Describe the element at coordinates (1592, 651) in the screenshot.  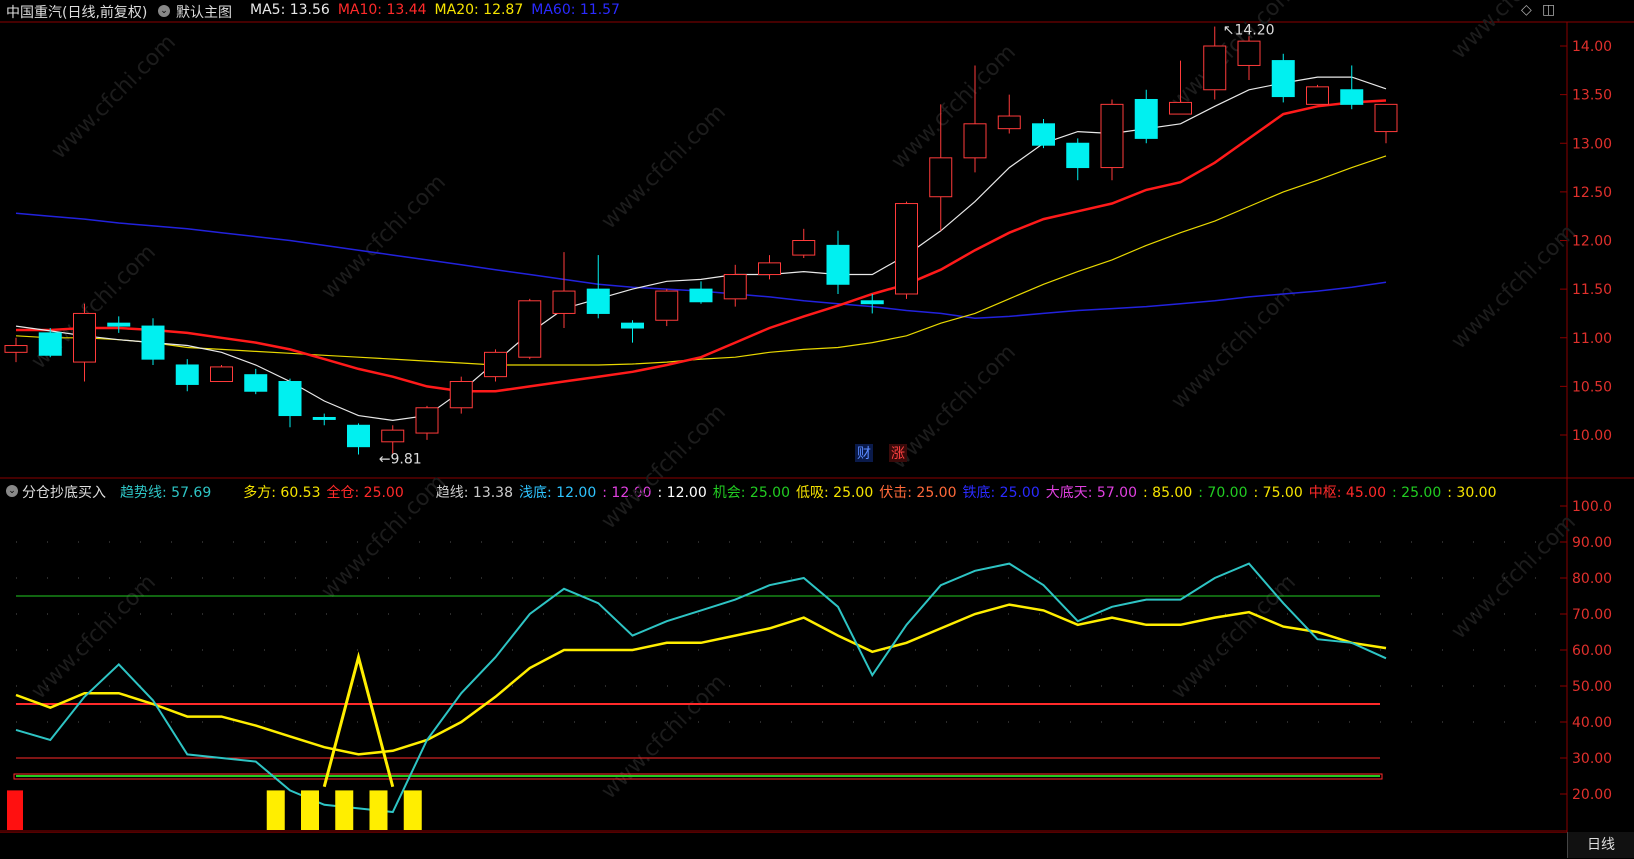
I see `indicator-axis-label: 60.00` at that location.